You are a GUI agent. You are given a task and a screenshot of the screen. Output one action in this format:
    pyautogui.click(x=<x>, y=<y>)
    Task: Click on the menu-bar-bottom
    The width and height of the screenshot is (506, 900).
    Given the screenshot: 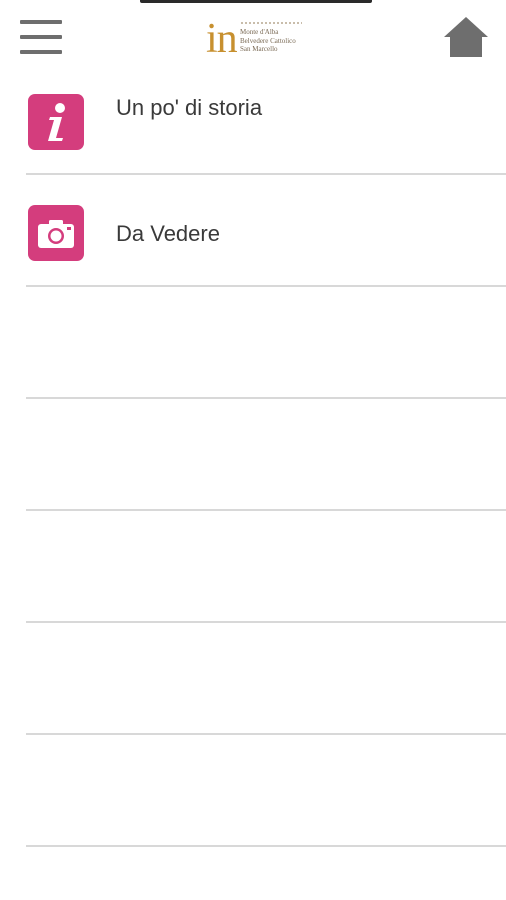 What is the action you would take?
    pyautogui.click(x=41, y=52)
    